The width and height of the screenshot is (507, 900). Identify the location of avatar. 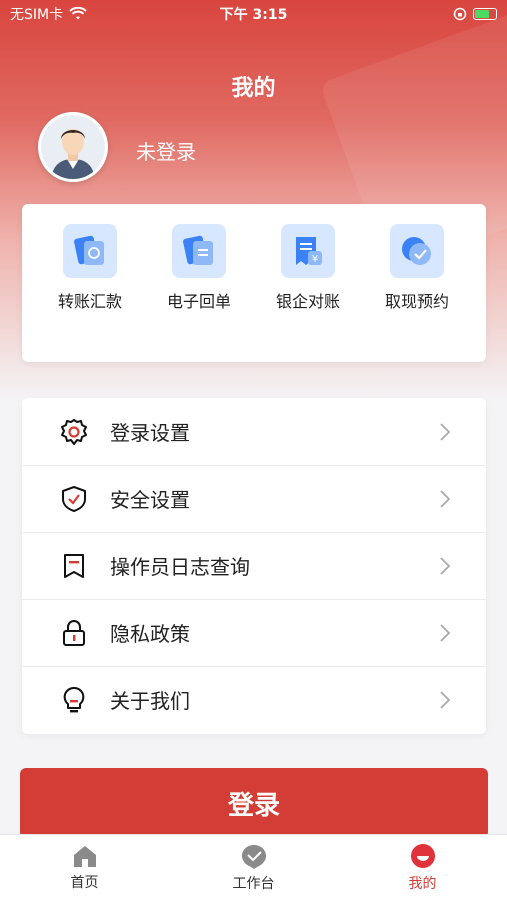
(73, 147).